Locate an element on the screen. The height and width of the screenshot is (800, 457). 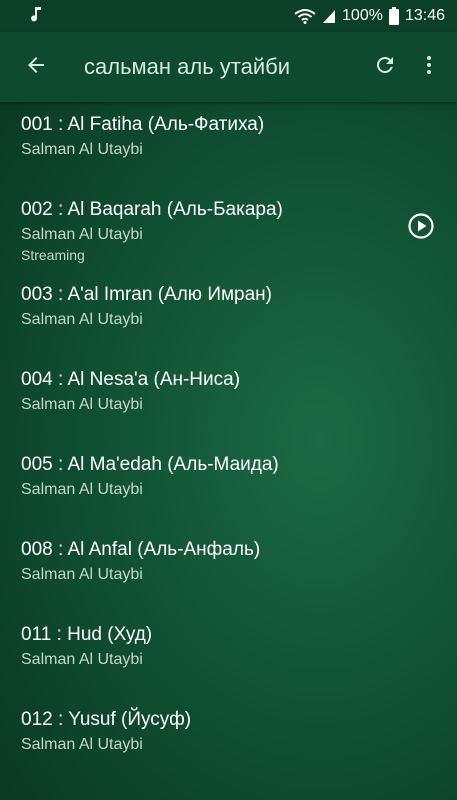
track-title: 008 : Al Anfal (Аль-Анфаль) is located at coordinates (141, 549).